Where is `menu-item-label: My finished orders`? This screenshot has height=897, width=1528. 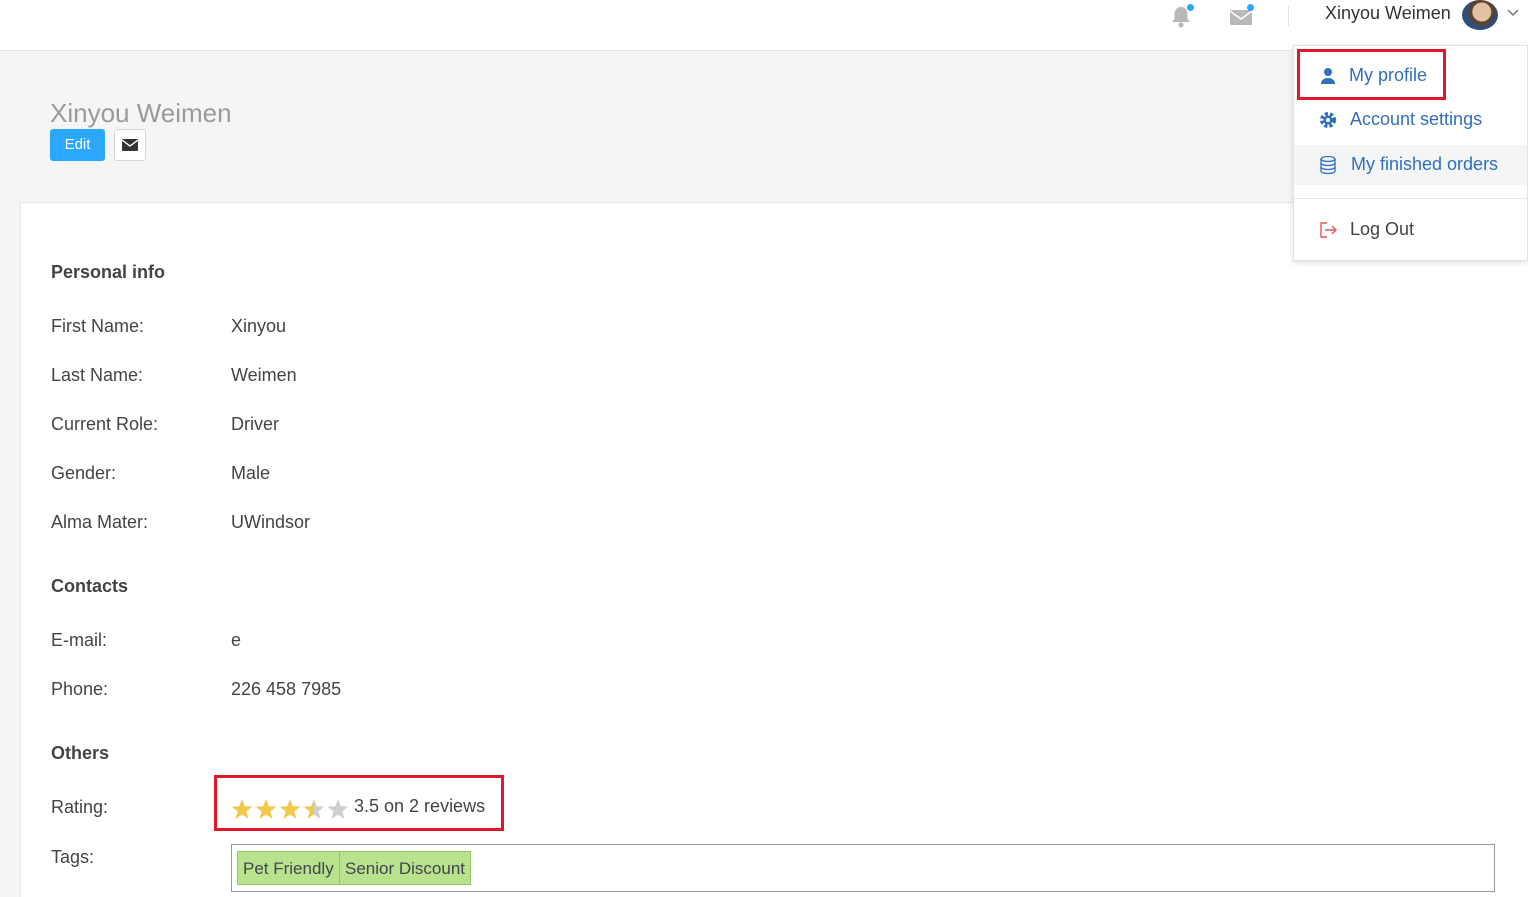 menu-item-label: My finished orders is located at coordinates (1425, 164).